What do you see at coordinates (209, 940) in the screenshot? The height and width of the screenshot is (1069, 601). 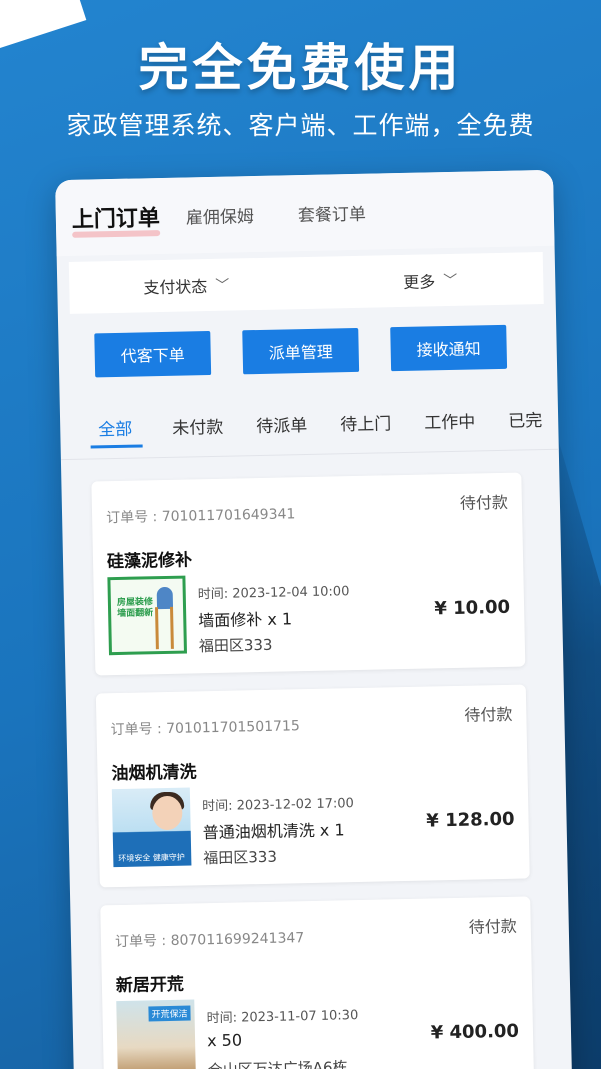 I see `order-number: 订单号 : 807011699241347` at bounding box center [209, 940].